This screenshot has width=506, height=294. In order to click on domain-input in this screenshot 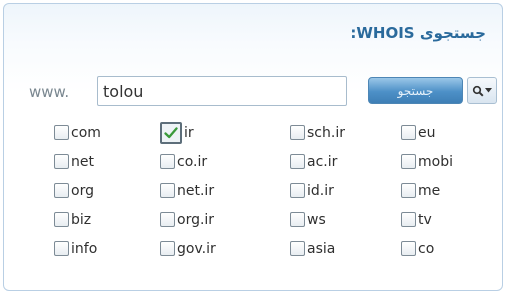, I will do `click(222, 91)`.